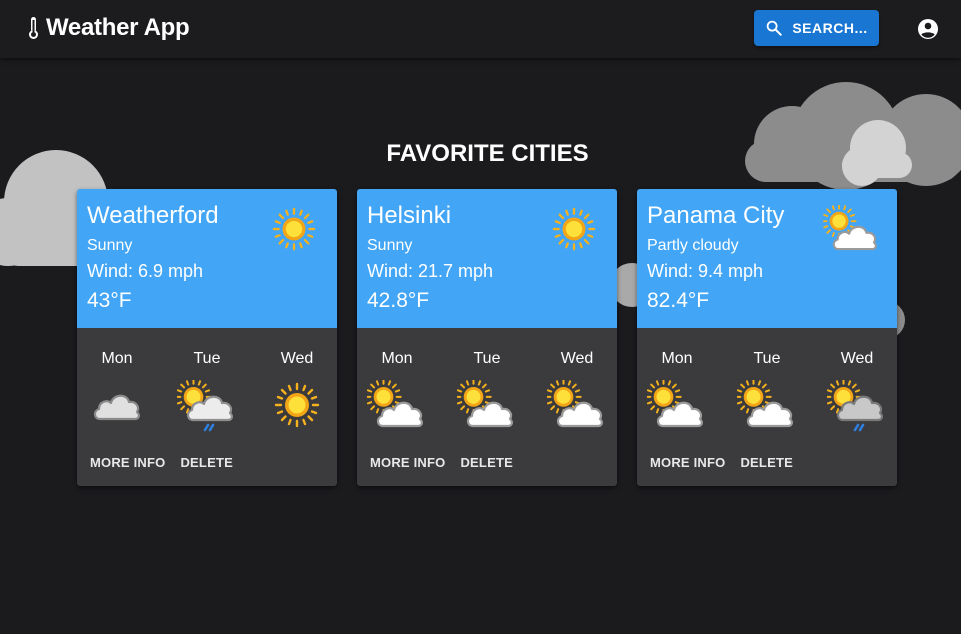 This screenshot has width=961, height=634. Describe the element at coordinates (487, 153) in the screenshot. I see `section-title: FAVORITE CITIES` at that location.